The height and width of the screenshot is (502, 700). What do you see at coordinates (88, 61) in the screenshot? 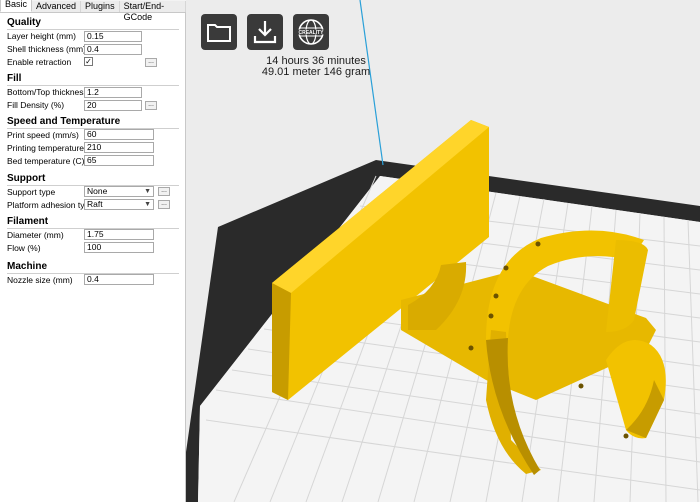
I see `enable-retraction-checkbox: ✓` at bounding box center [88, 61].